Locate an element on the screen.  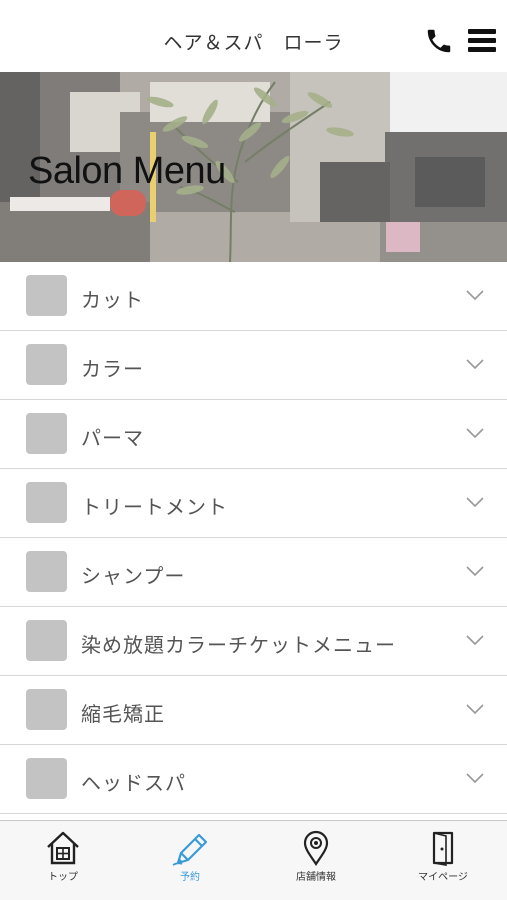
pencil-icon is located at coordinates (190, 849).